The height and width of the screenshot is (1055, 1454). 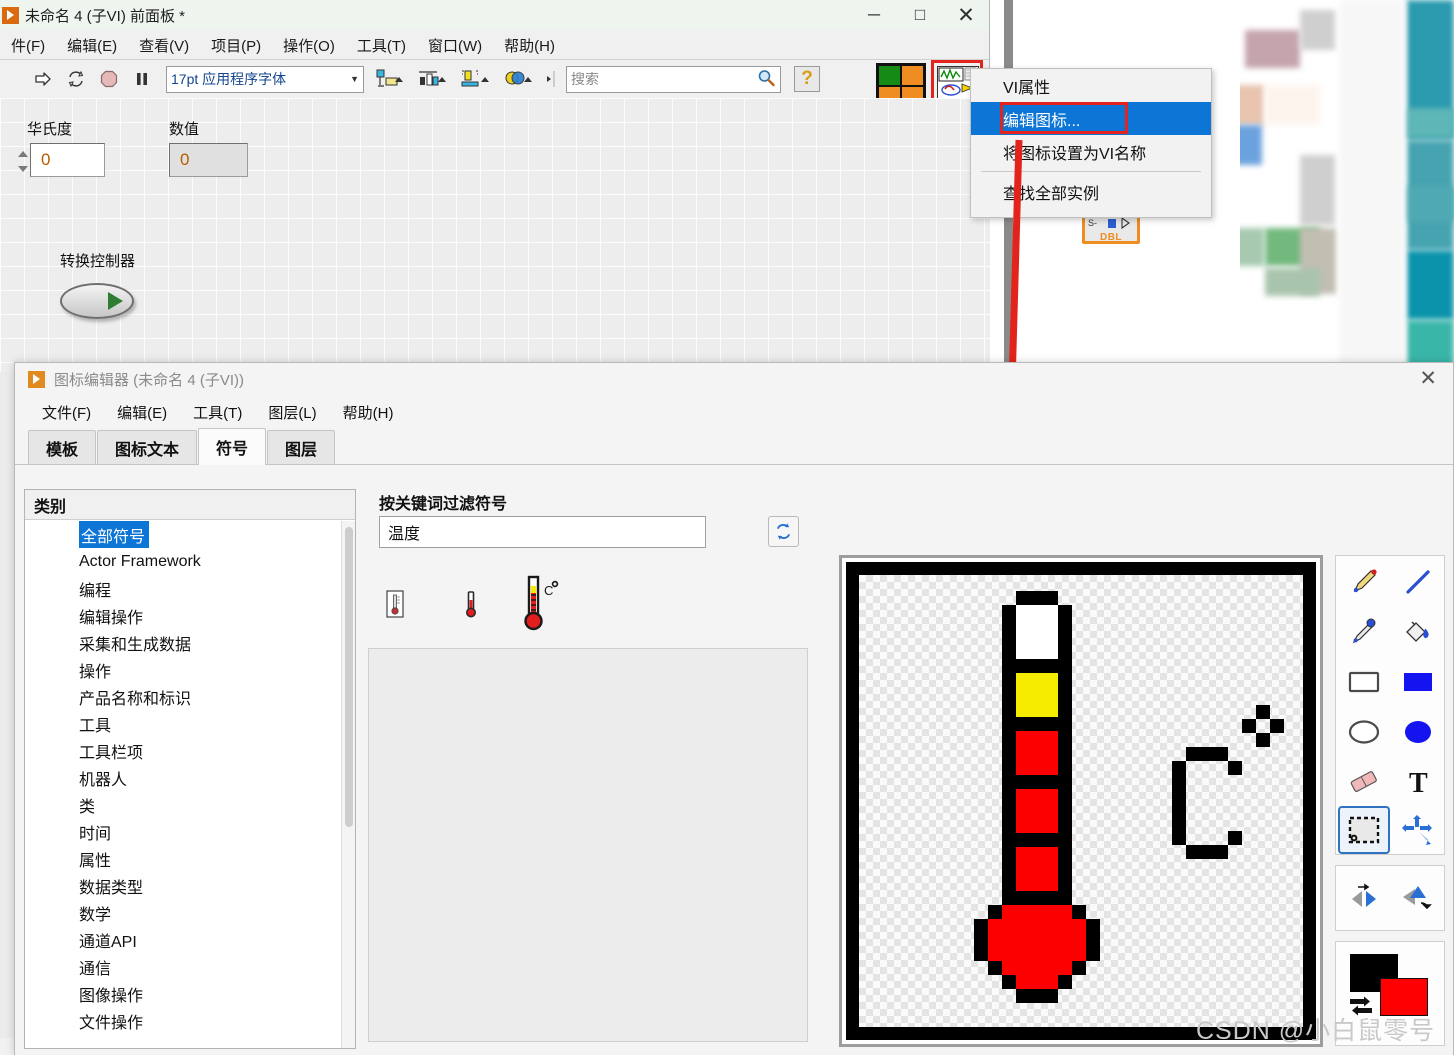 I want to click on tab-icon-text: 图标文本, so click(x=147, y=447).